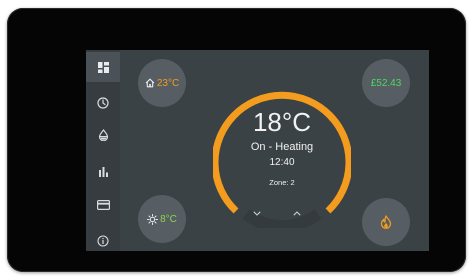  I want to click on heating-status: On - Heating, so click(282, 147).